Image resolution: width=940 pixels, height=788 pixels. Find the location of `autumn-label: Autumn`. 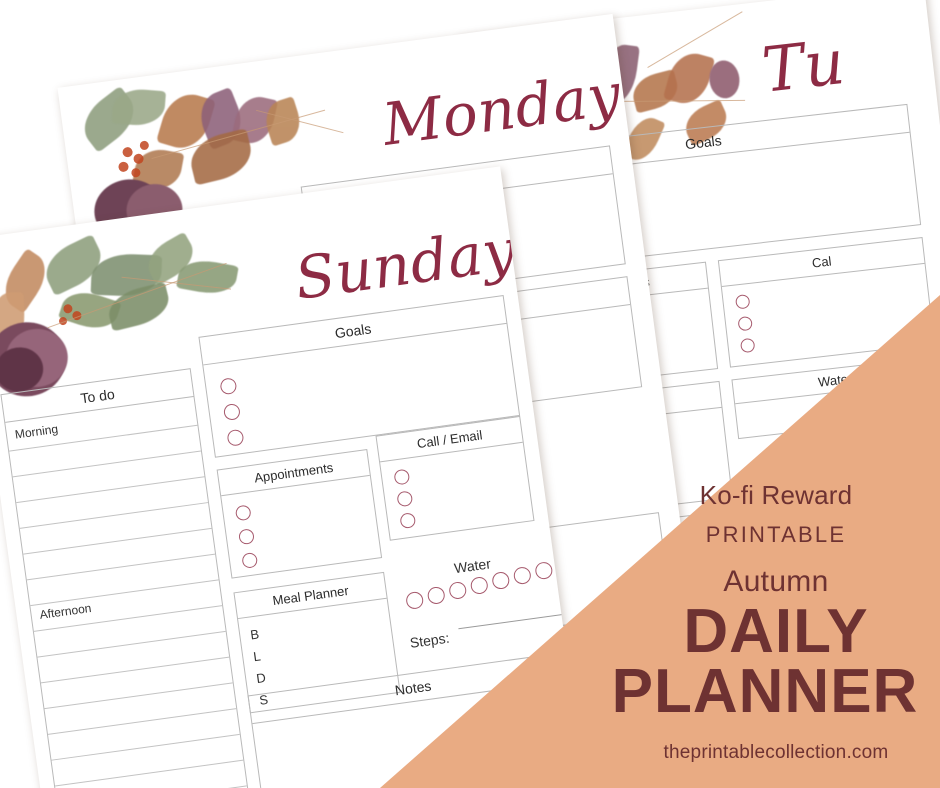

autumn-label: Autumn is located at coordinates (776, 581).